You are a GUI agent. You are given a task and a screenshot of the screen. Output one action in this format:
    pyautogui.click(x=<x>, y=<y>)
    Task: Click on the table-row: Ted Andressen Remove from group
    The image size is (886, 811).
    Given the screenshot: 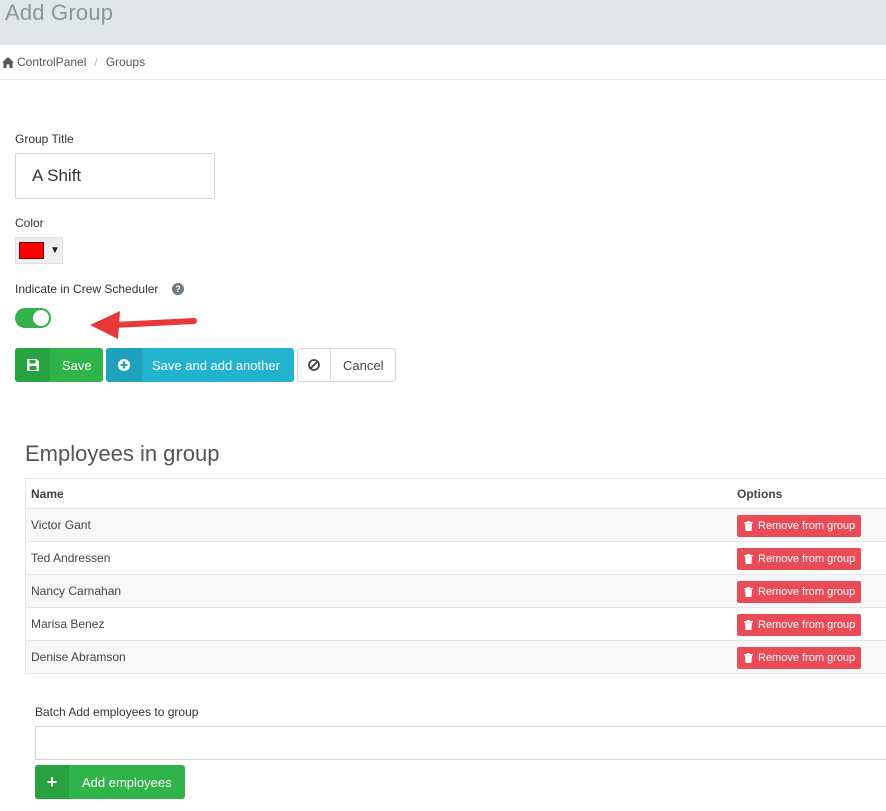 What is the action you would take?
    pyautogui.click(x=456, y=558)
    